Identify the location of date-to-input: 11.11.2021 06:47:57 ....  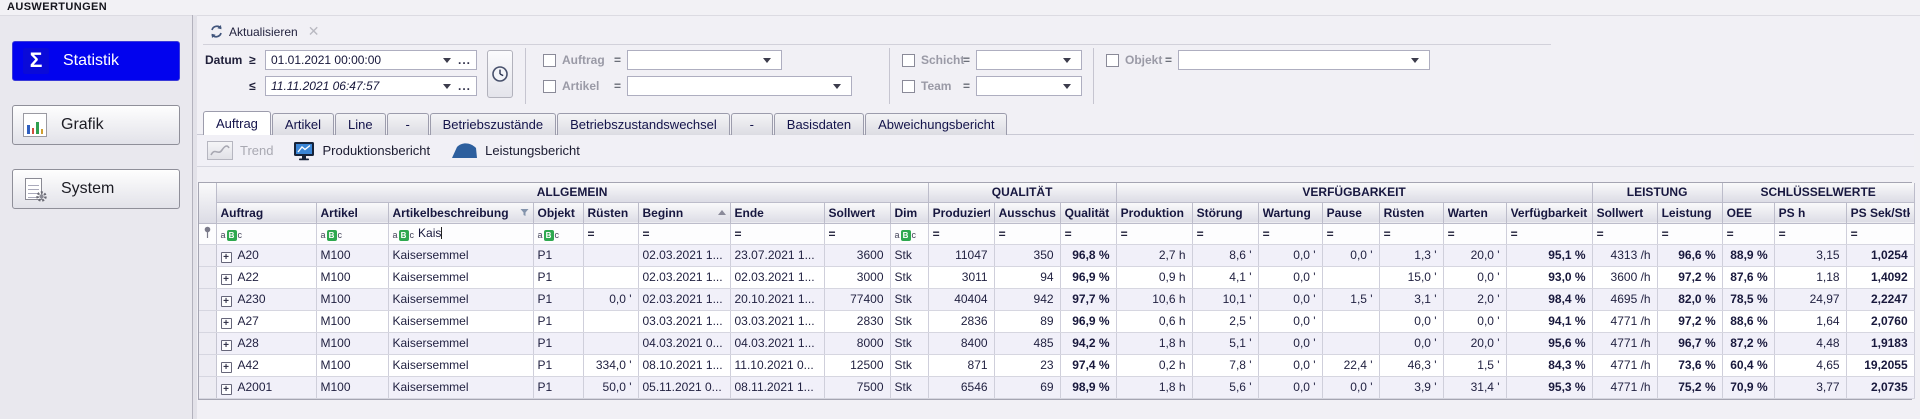
(371, 86).